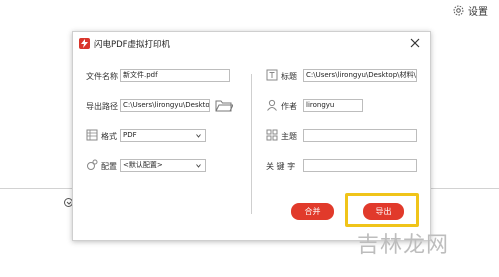  I want to click on background-divider-right, so click(464, 188).